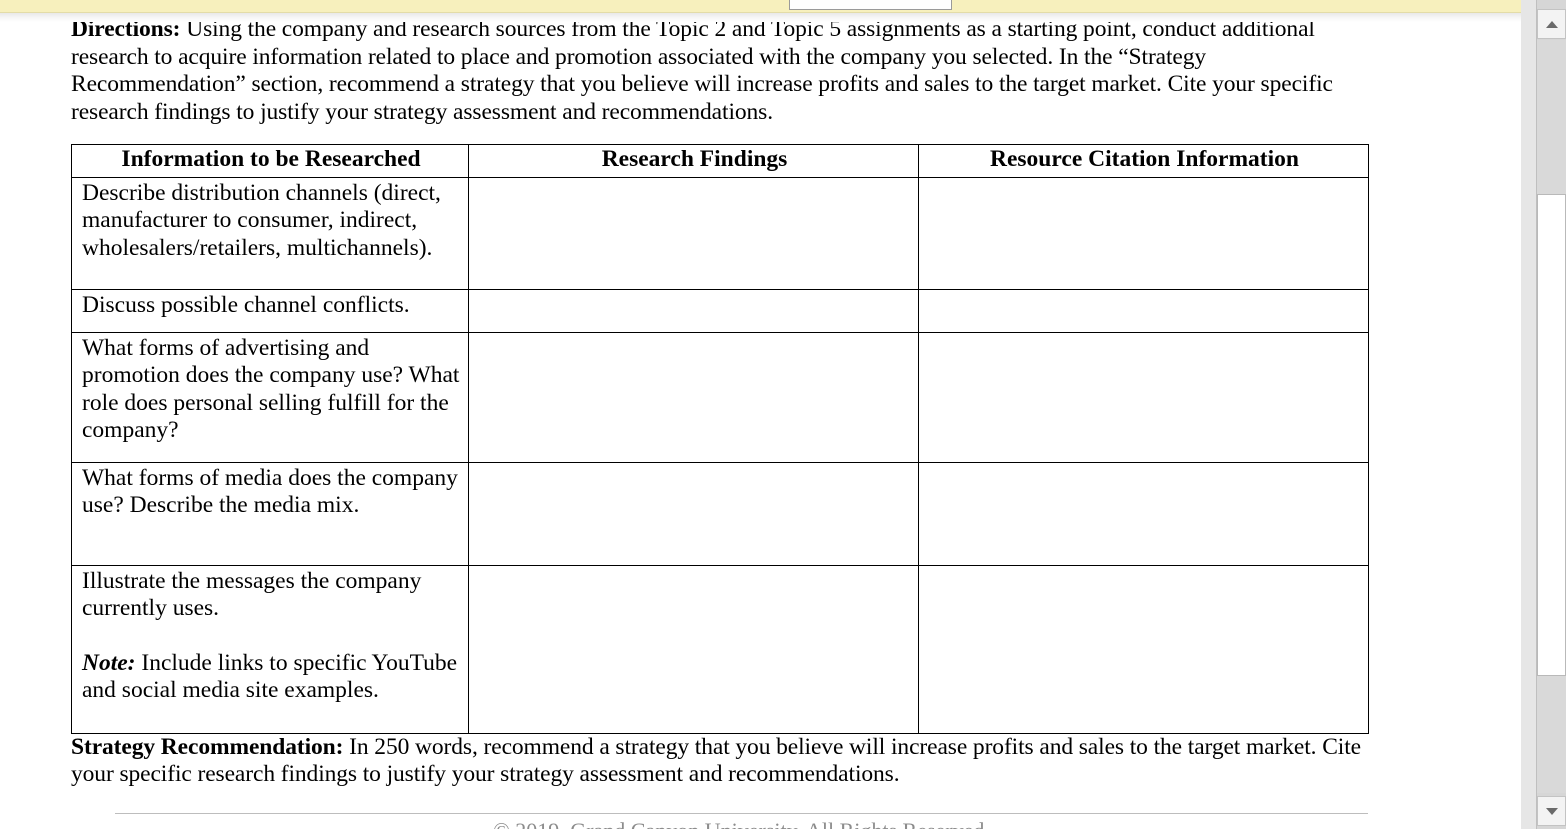 The height and width of the screenshot is (829, 1566). Describe the element at coordinates (271, 636) in the screenshot. I see `row-spacer` at that location.